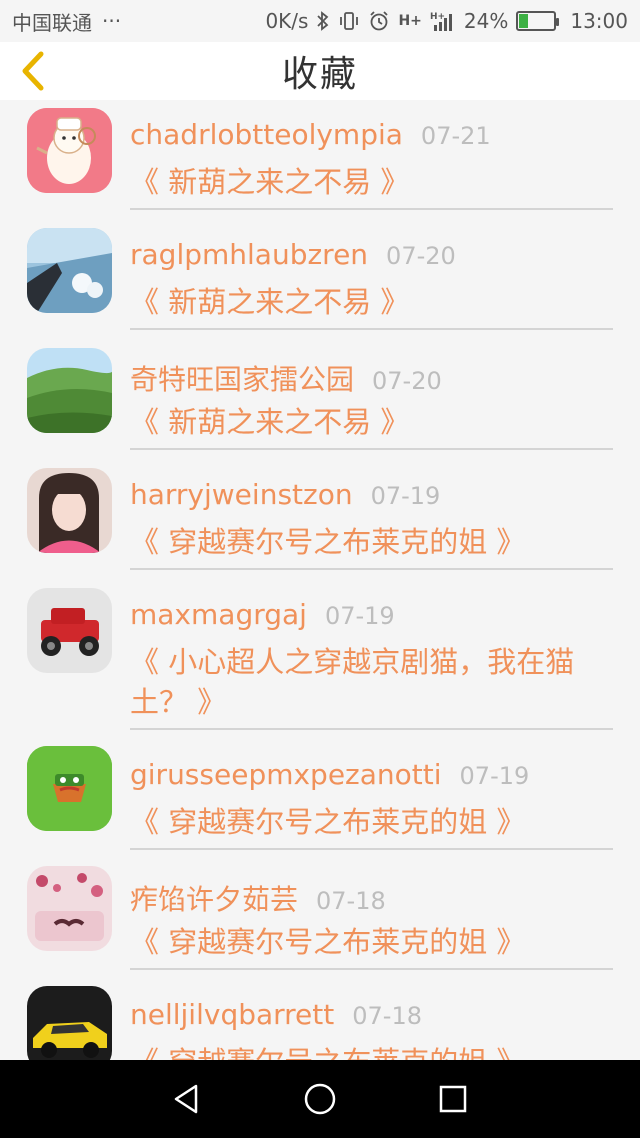 This screenshot has width=640, height=1138. I want to click on signal-bars-icon: H+, so click(443, 21).